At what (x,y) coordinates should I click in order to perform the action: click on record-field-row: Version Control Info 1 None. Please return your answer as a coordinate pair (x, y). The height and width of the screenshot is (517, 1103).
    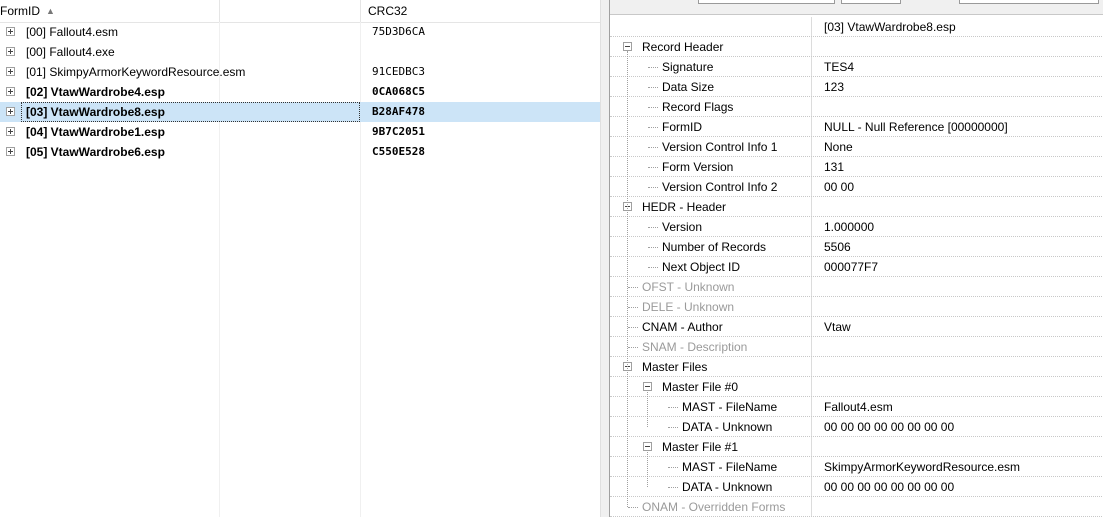
    Looking at the image, I should click on (856, 147).